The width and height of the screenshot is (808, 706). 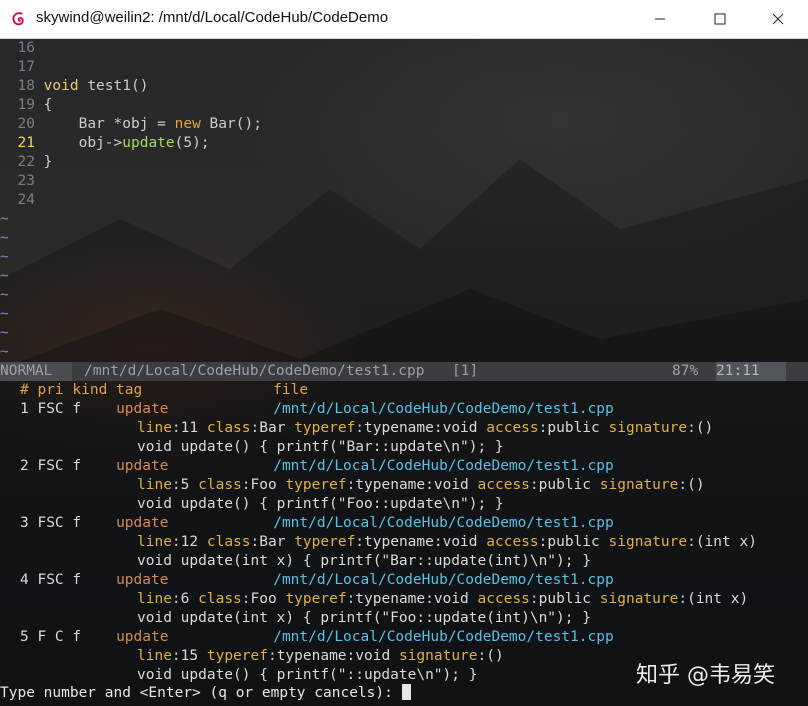 What do you see at coordinates (26, 143) in the screenshot?
I see `line-number: 21` at bounding box center [26, 143].